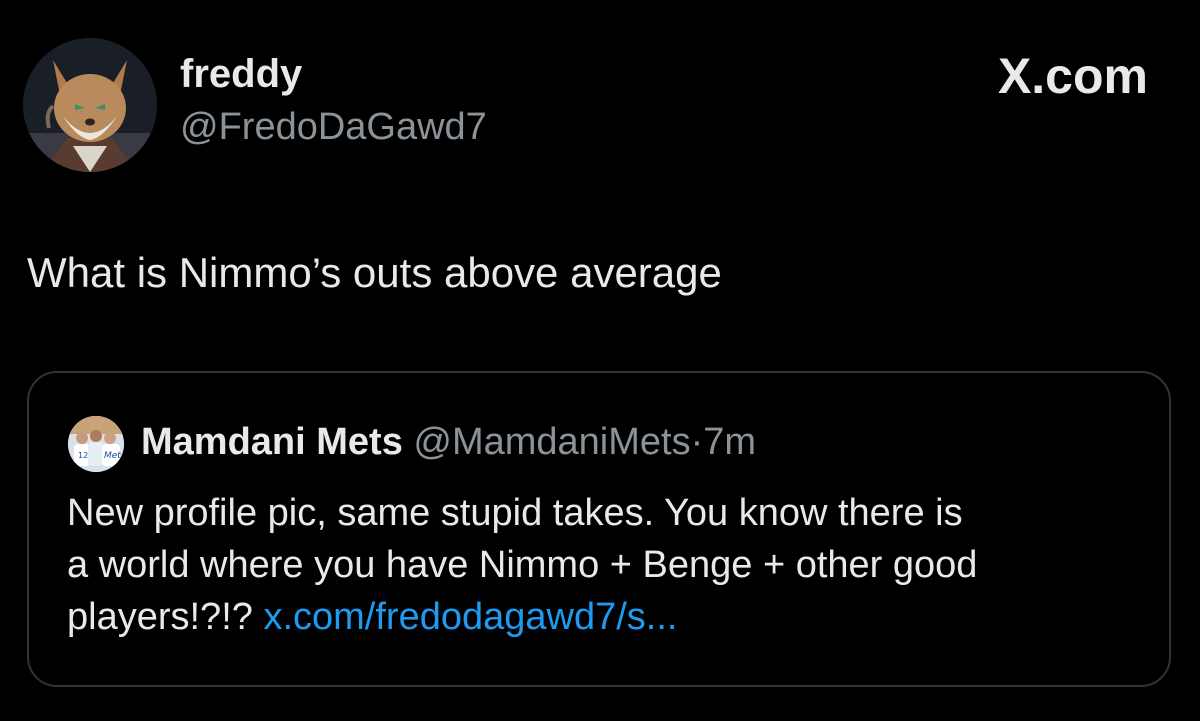 The image size is (1200, 721). What do you see at coordinates (551, 442) in the screenshot?
I see `quoted-author-handle: @MamdaniMets` at bounding box center [551, 442].